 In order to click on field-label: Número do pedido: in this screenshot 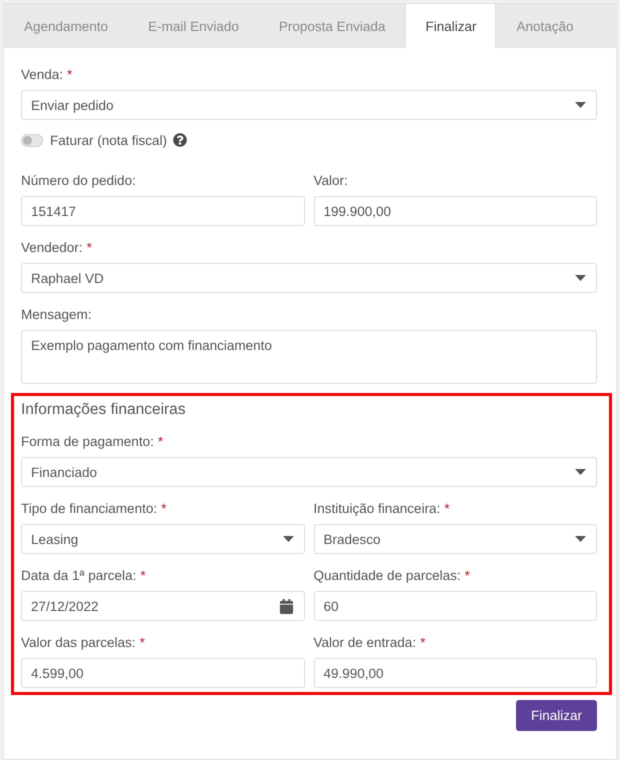, I will do `click(78, 180)`.